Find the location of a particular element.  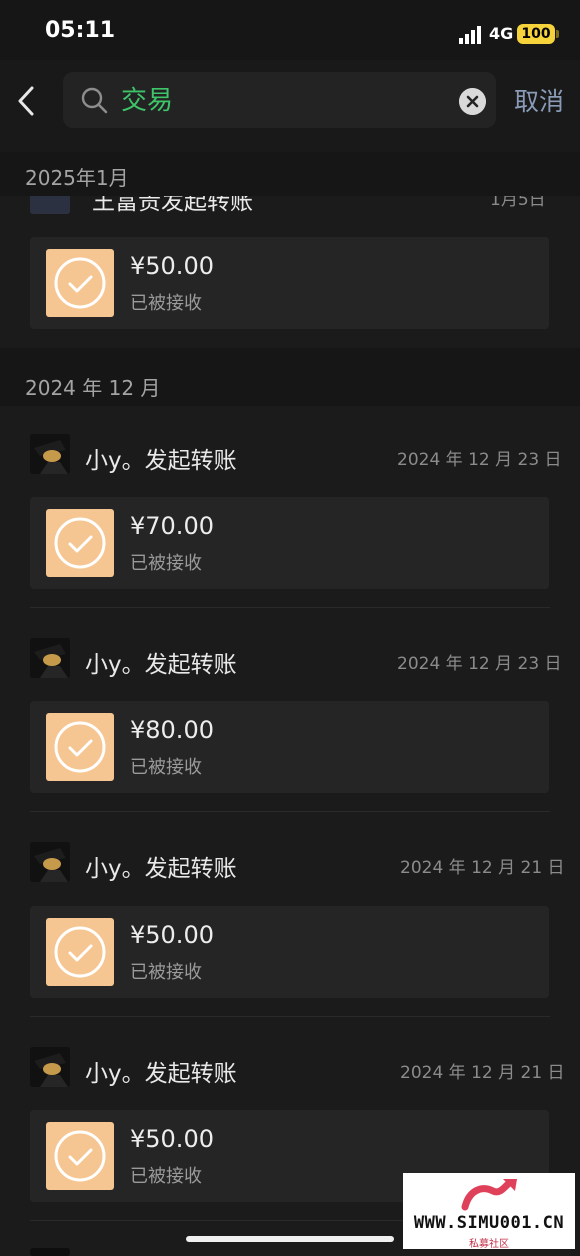

watermark-subtitle: 私募社区 is located at coordinates (489, 1244).